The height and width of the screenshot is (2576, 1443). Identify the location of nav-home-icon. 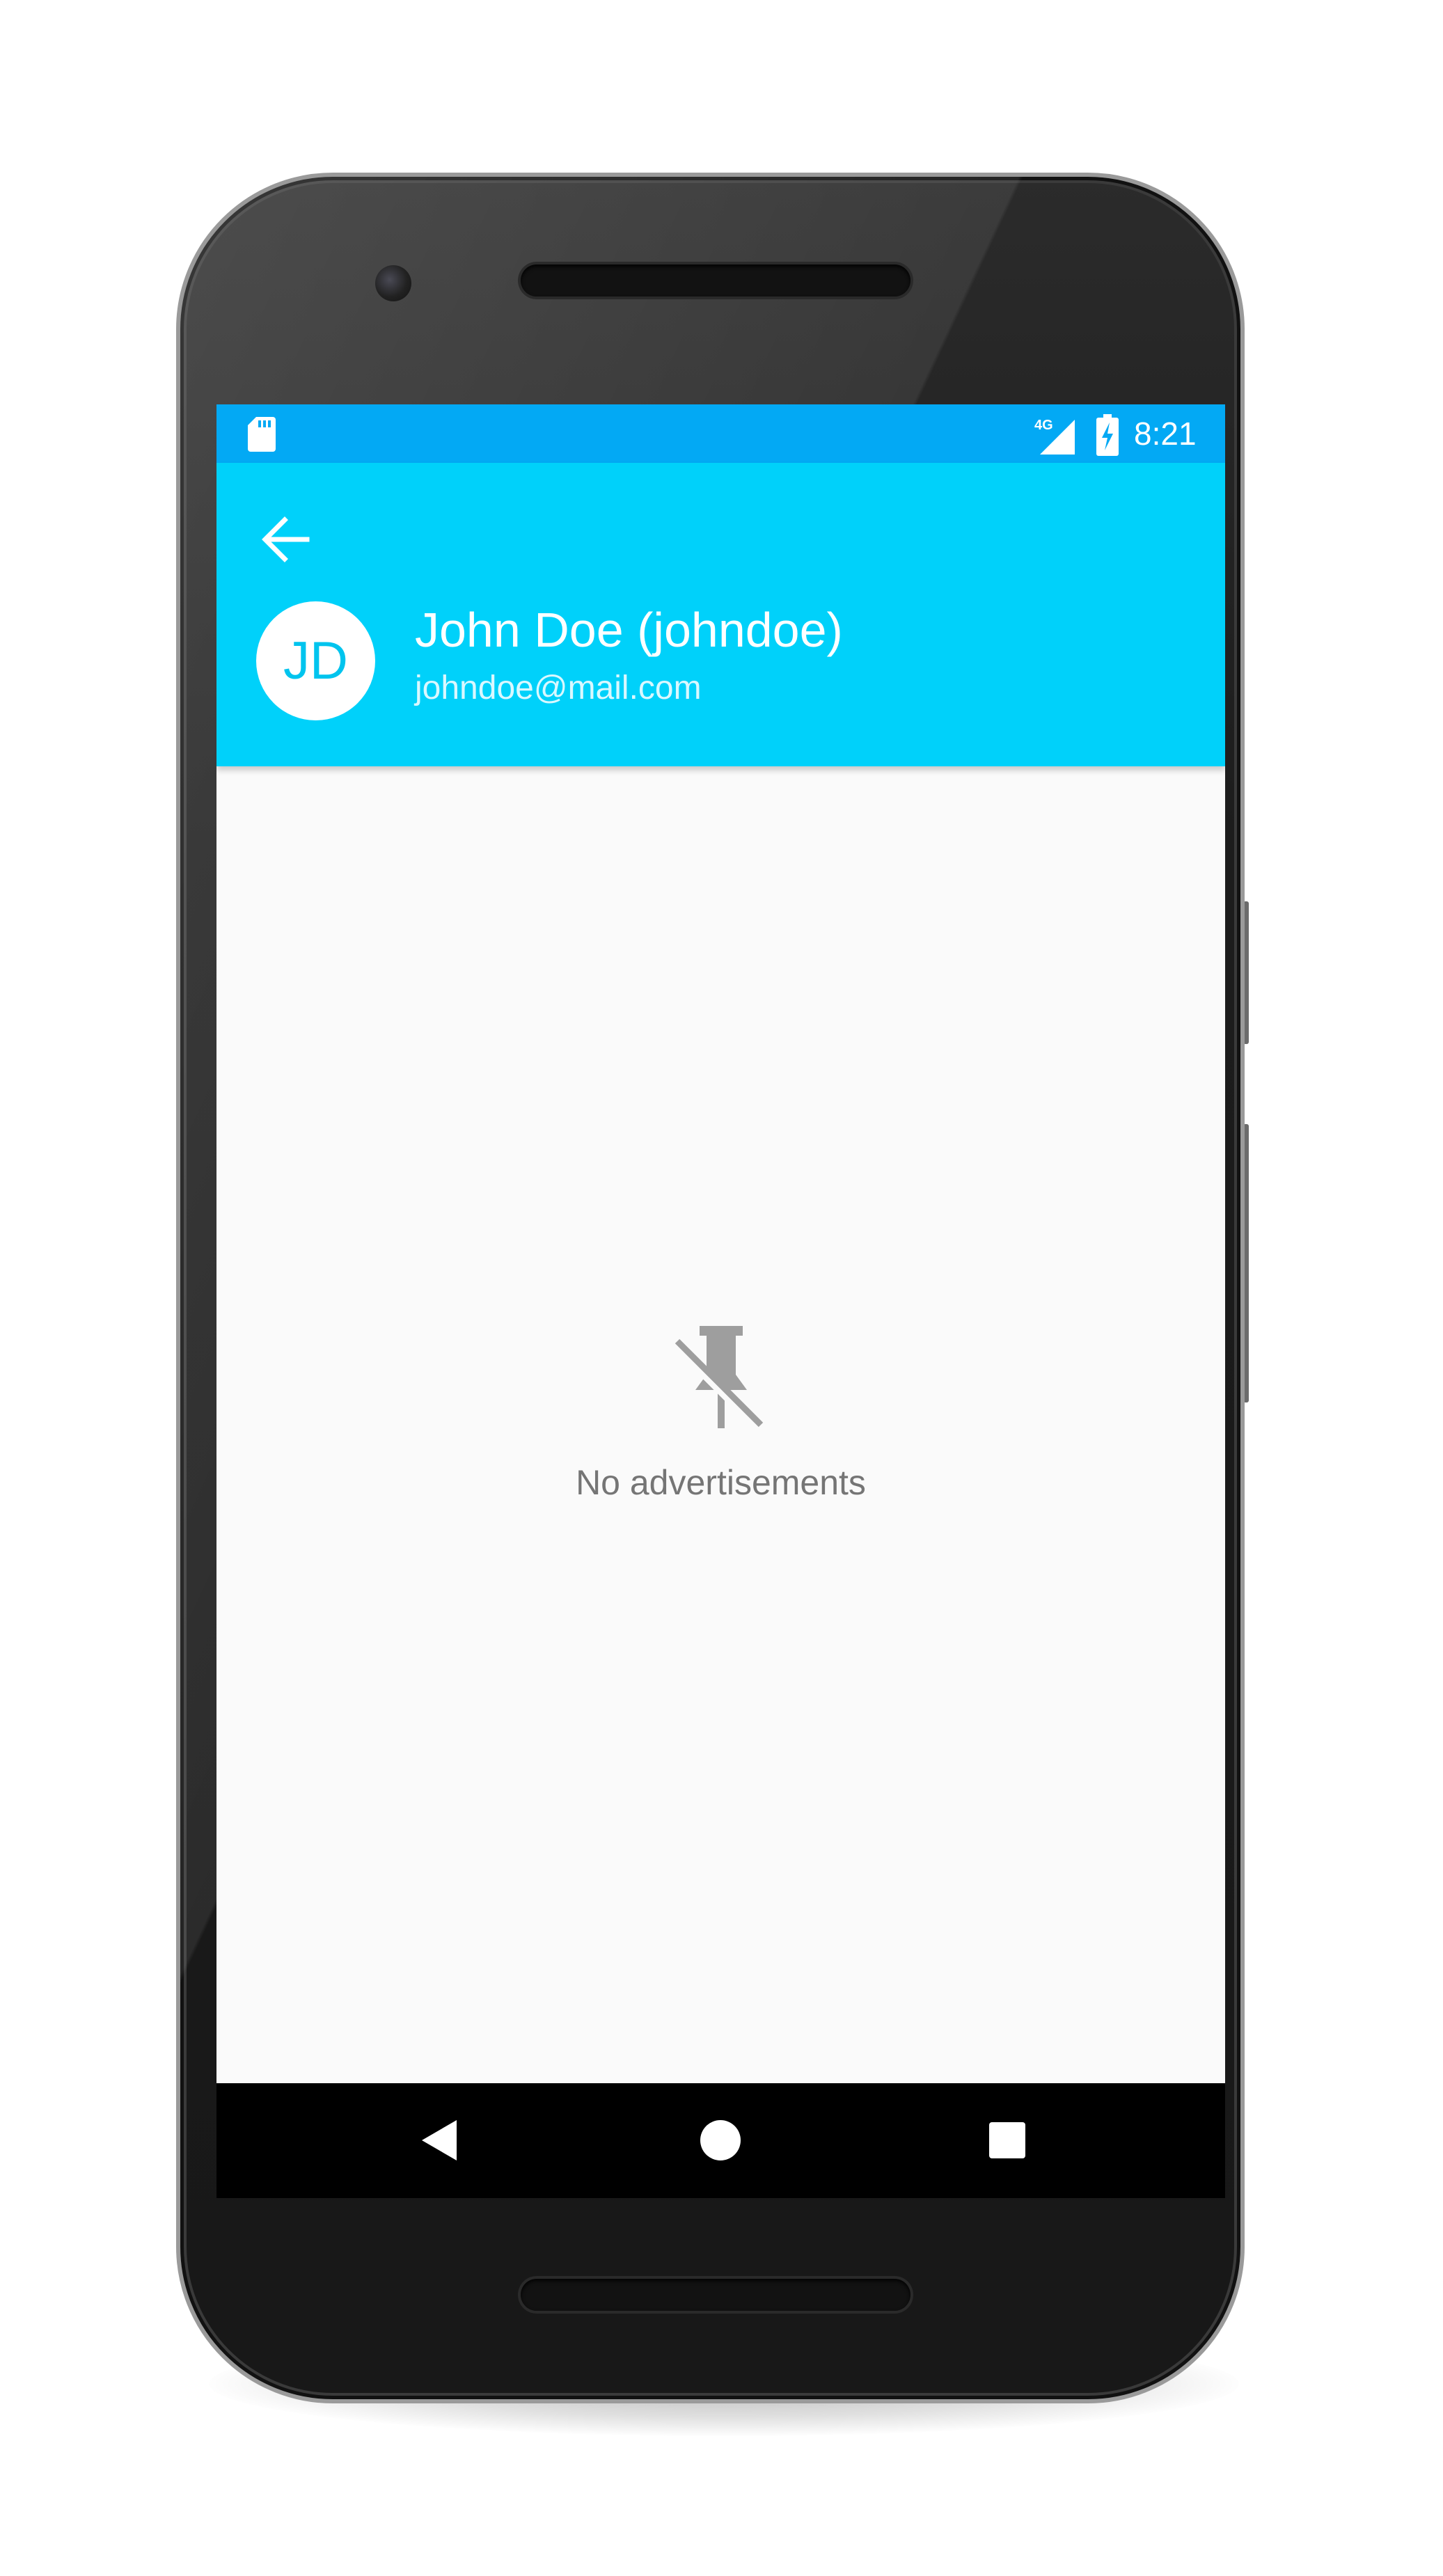
(720, 2140).